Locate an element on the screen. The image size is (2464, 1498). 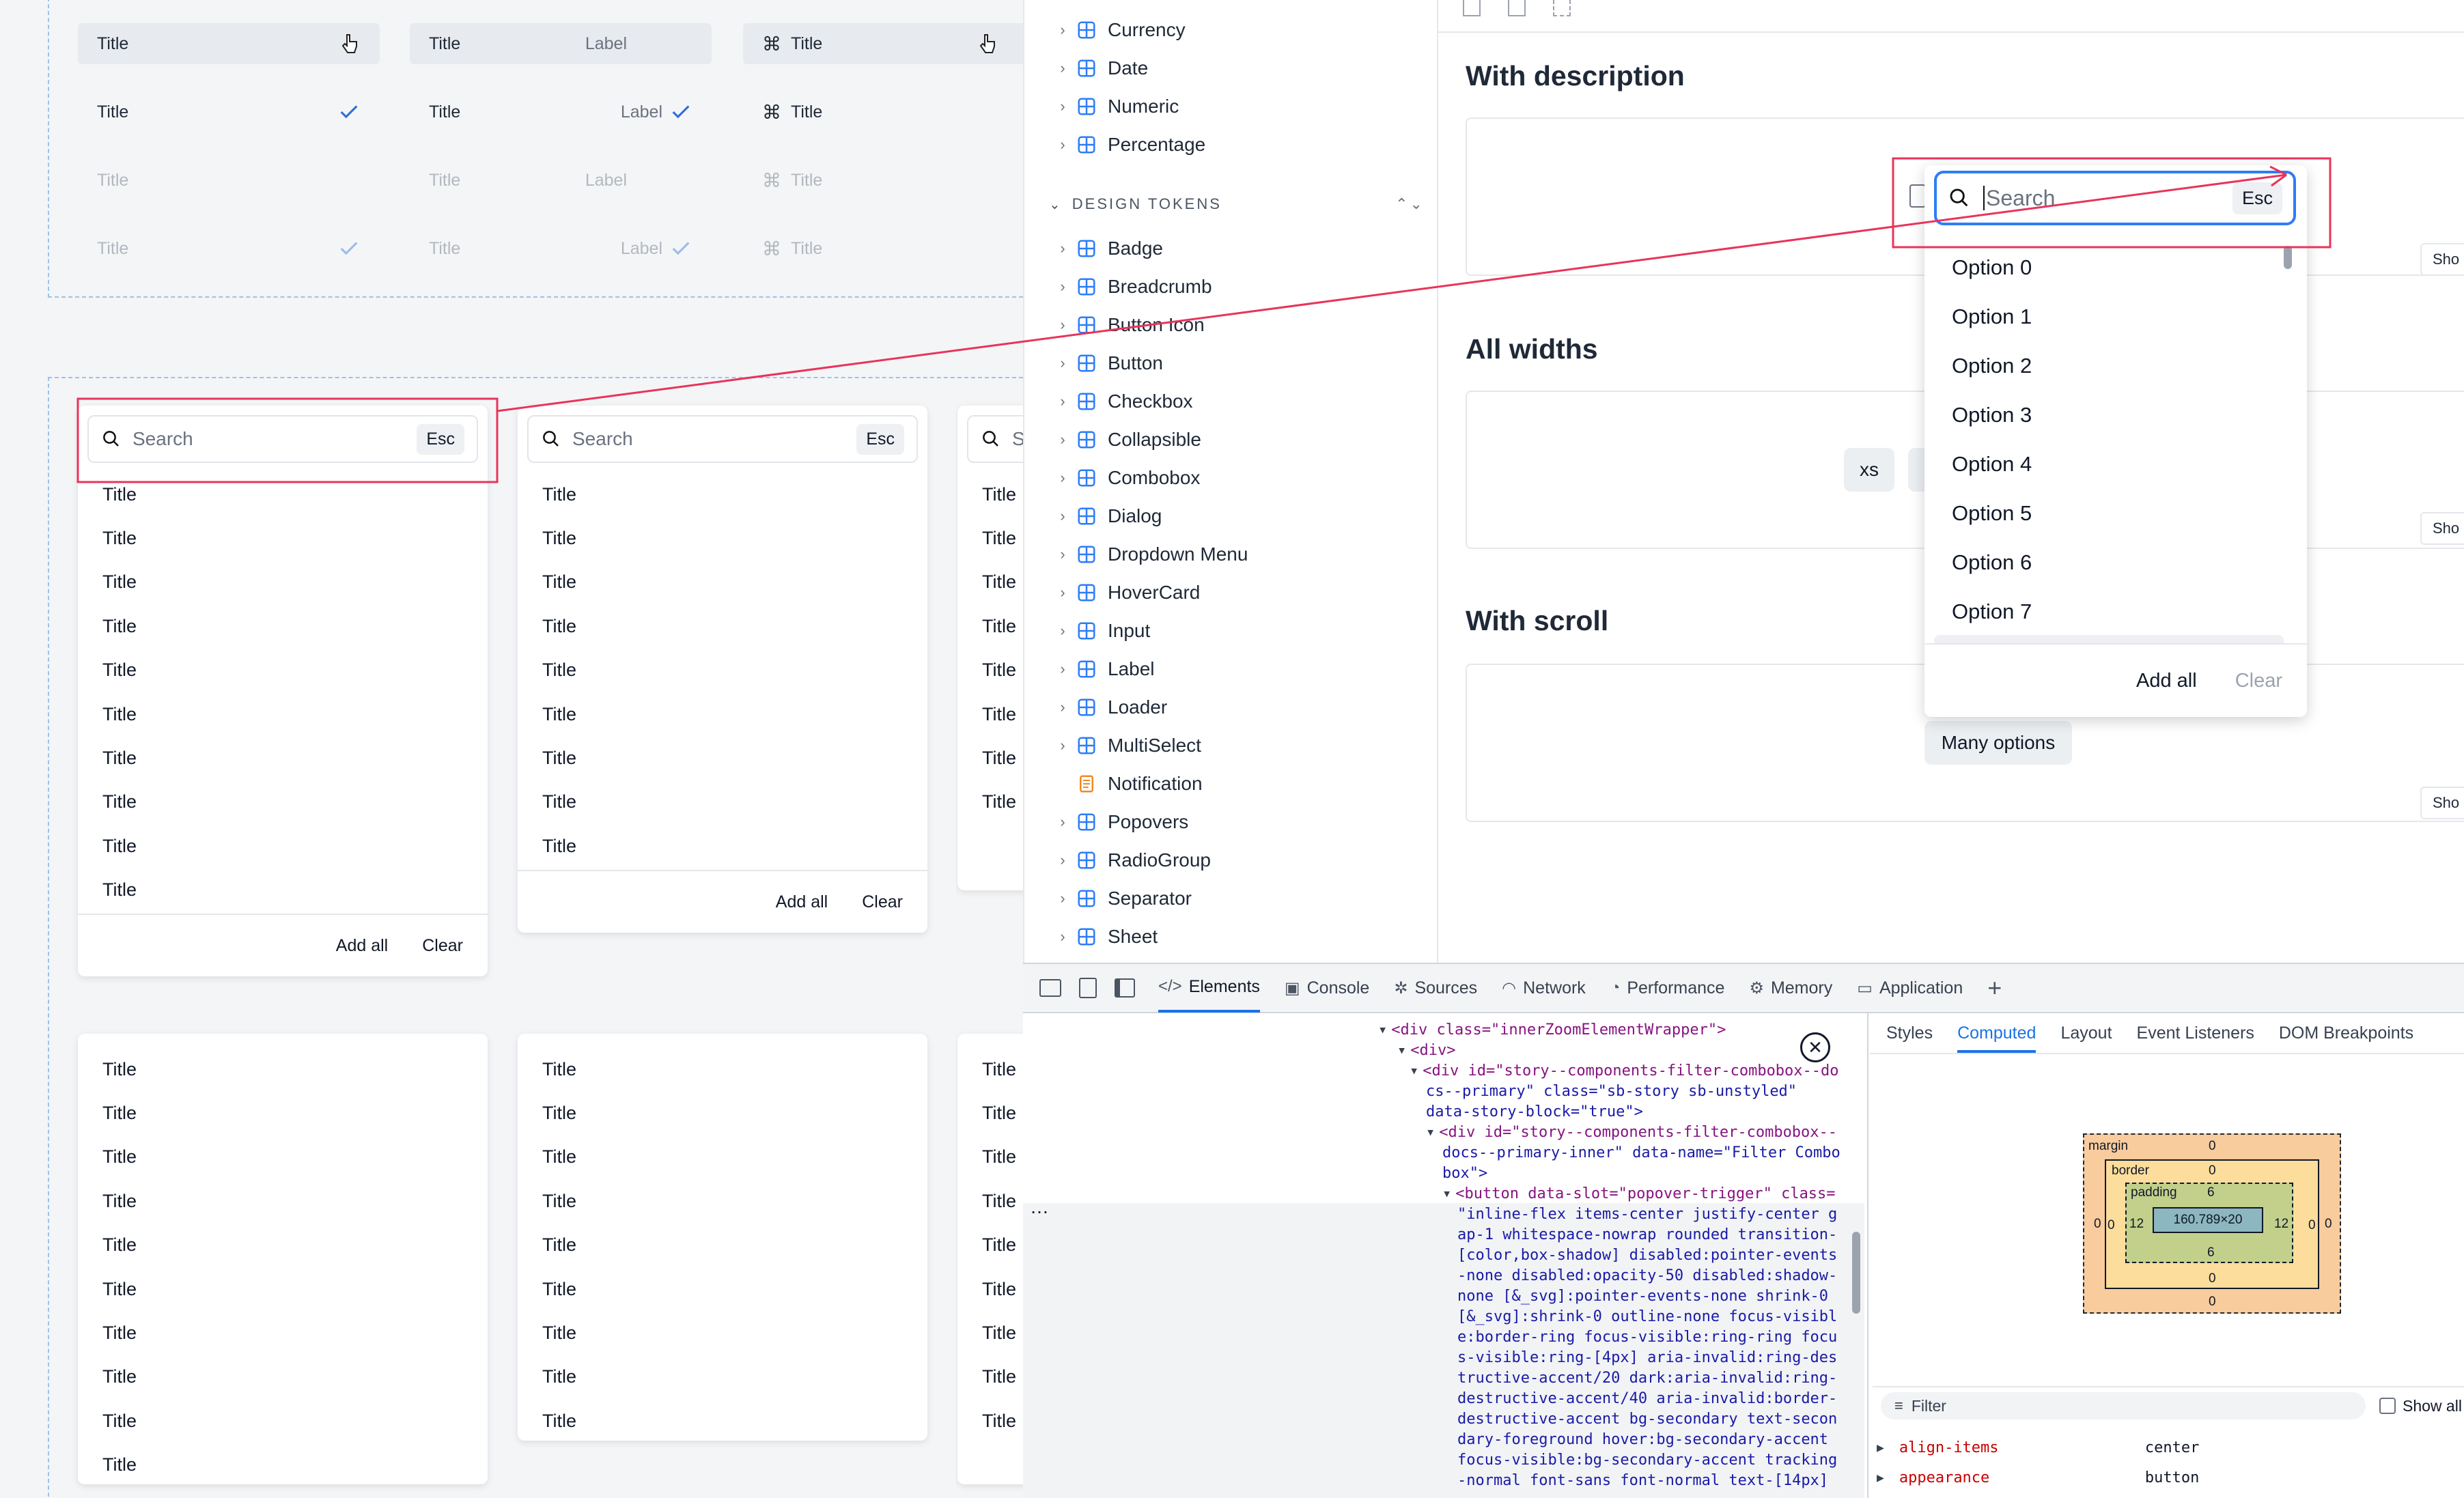
side-tab: Computed is located at coordinates (1996, 1038).